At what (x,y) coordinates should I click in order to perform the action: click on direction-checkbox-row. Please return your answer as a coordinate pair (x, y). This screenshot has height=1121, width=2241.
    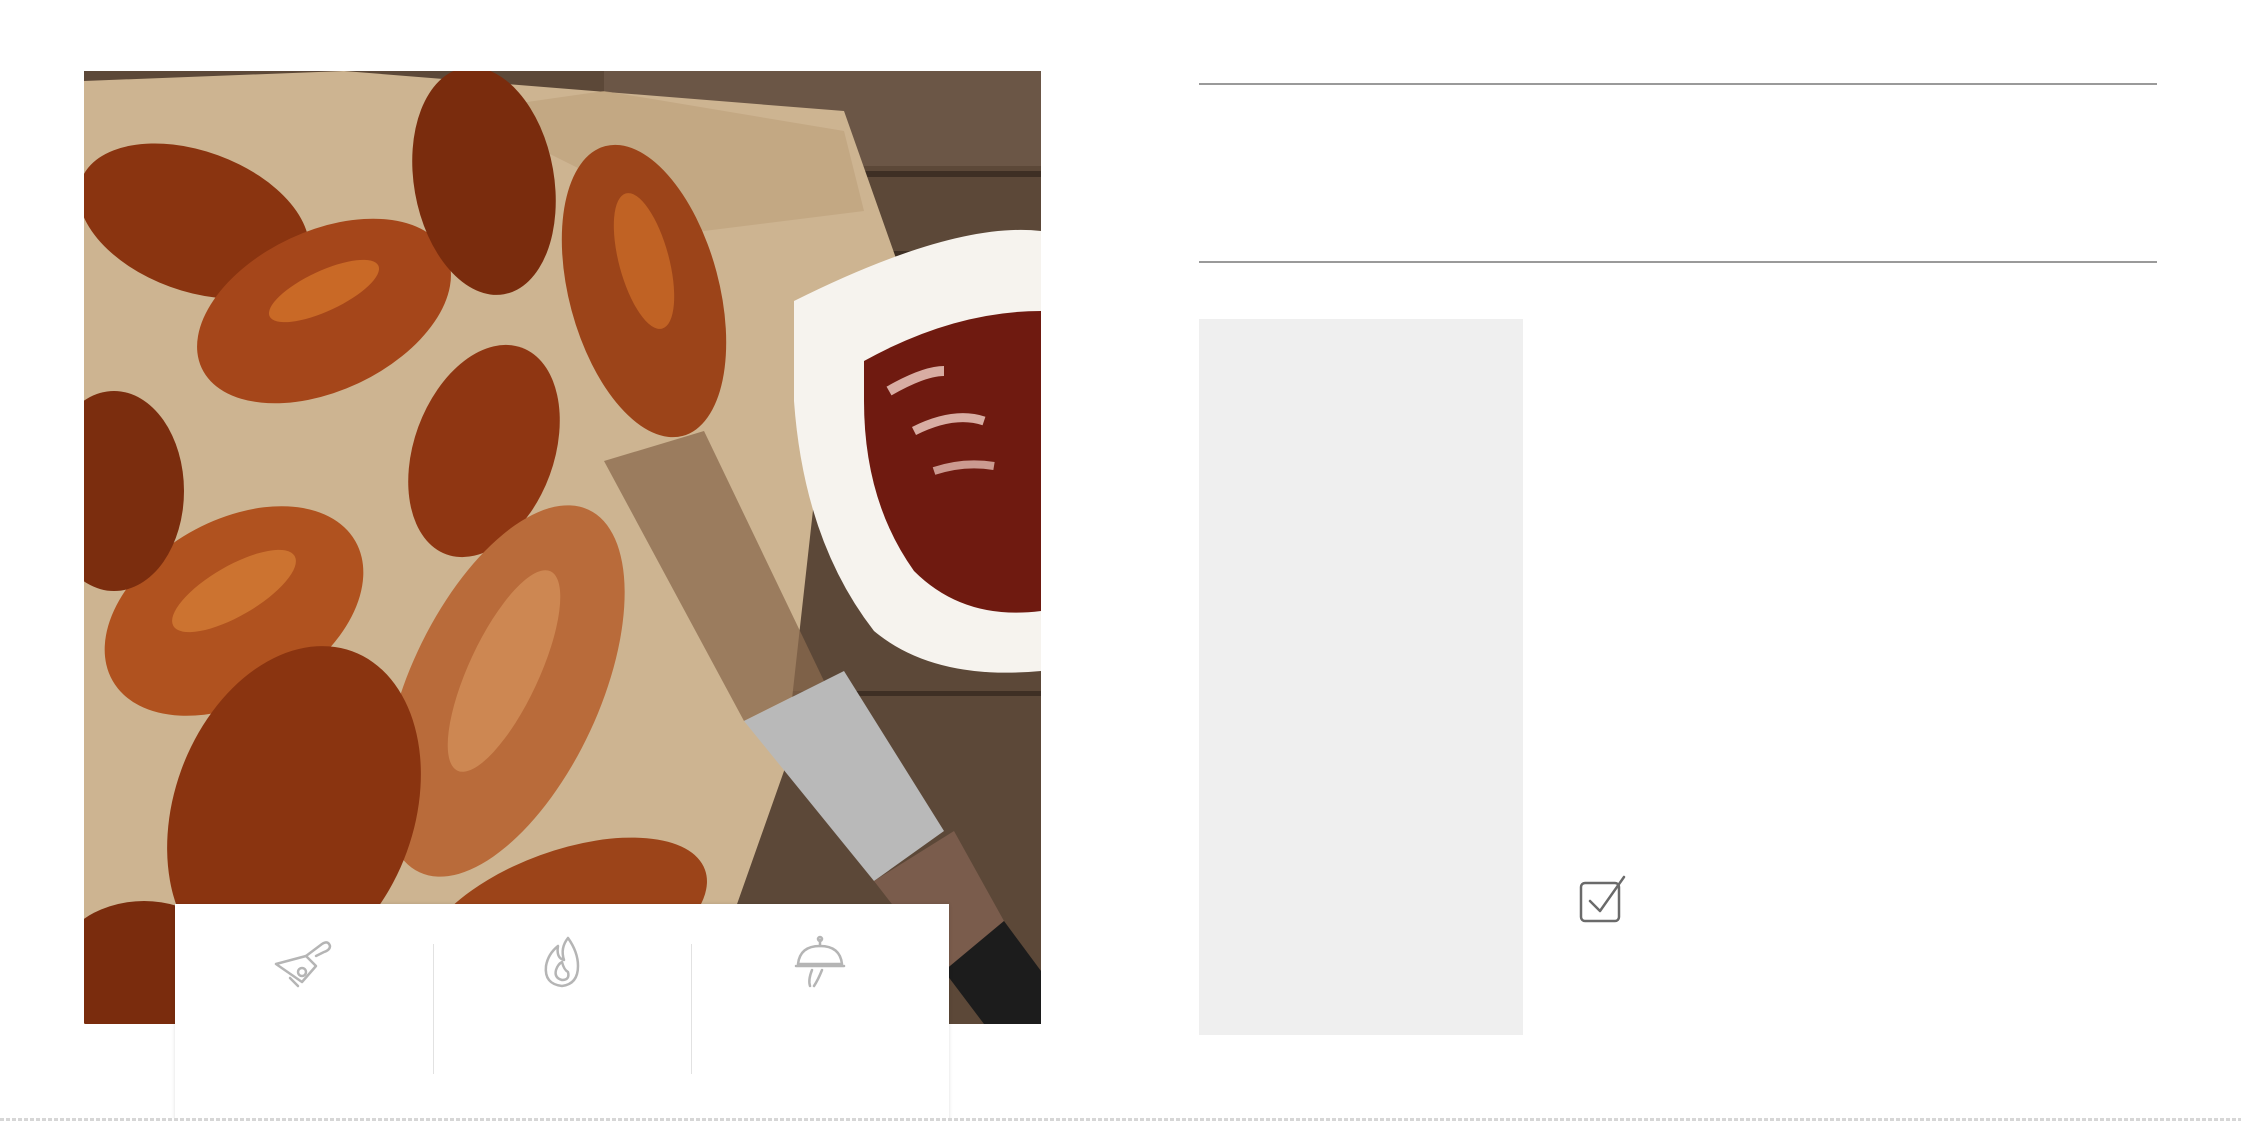
    Looking at the image, I should click on (1611, 900).